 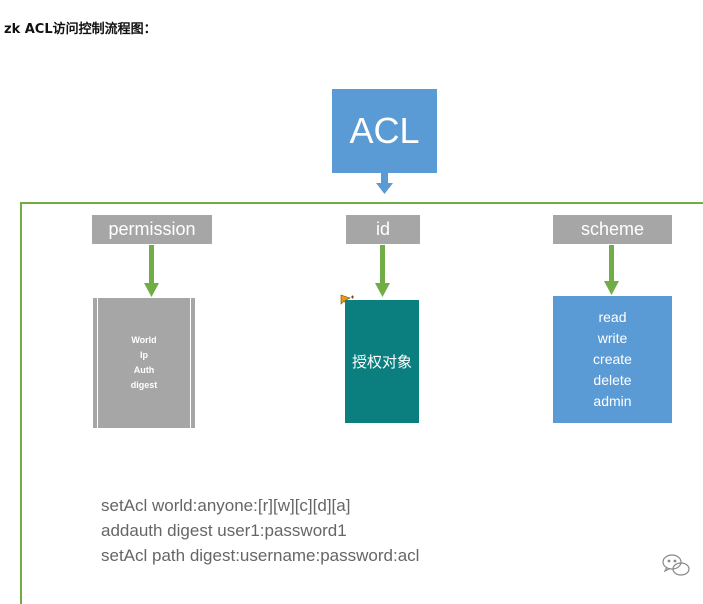 I want to click on scheme-values-box: read write create delete admin, so click(x=612, y=359).